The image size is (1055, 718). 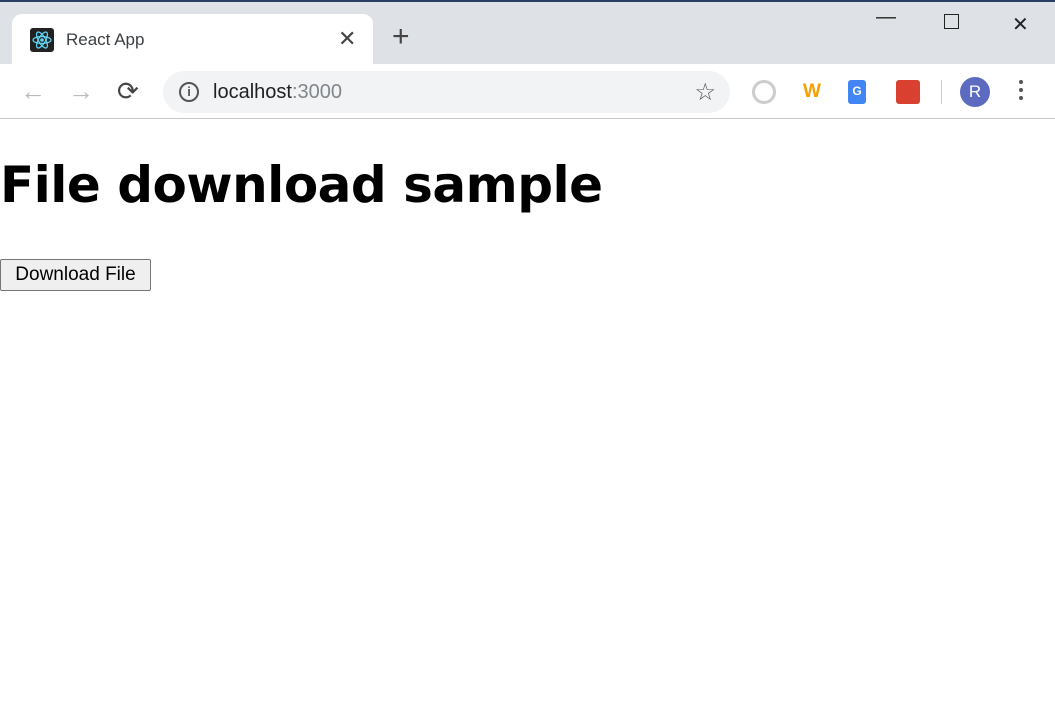 What do you see at coordinates (42, 40) in the screenshot?
I see `react-logo-icon` at bounding box center [42, 40].